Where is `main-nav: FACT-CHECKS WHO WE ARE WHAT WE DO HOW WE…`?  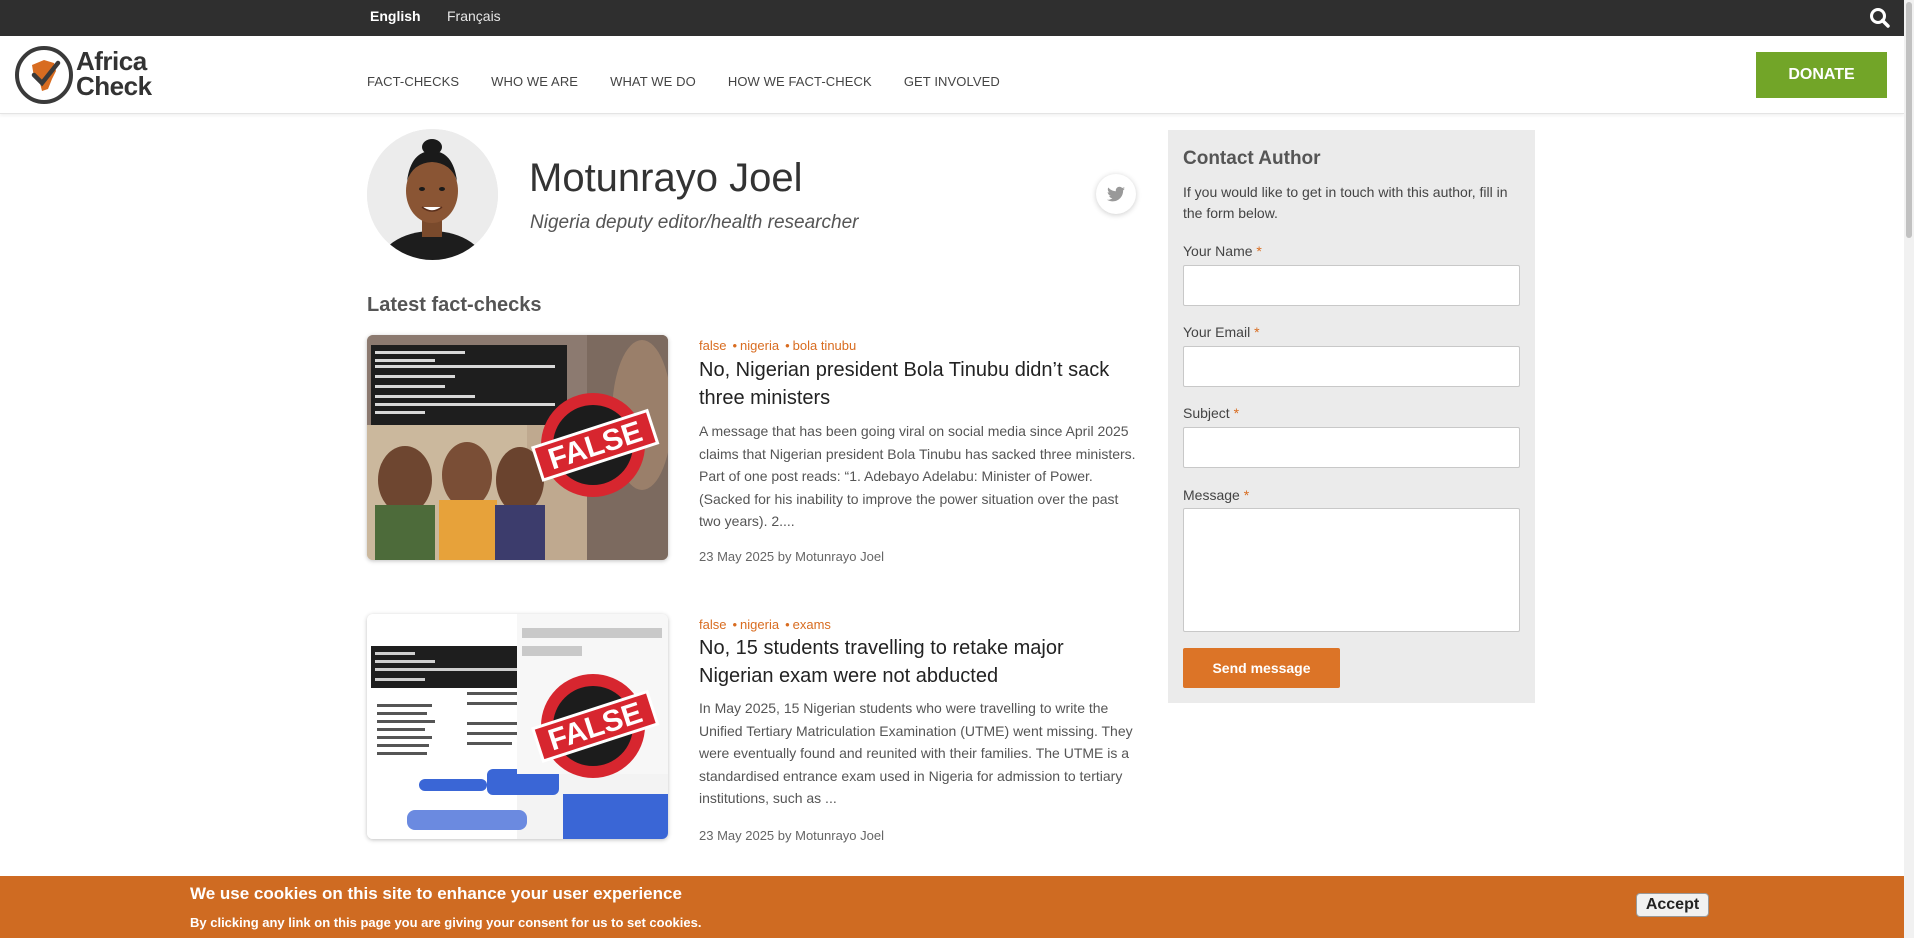
main-nav: FACT-CHECKS WHO WE ARE WHAT WE DO HOW WE… is located at coordinates (699, 81).